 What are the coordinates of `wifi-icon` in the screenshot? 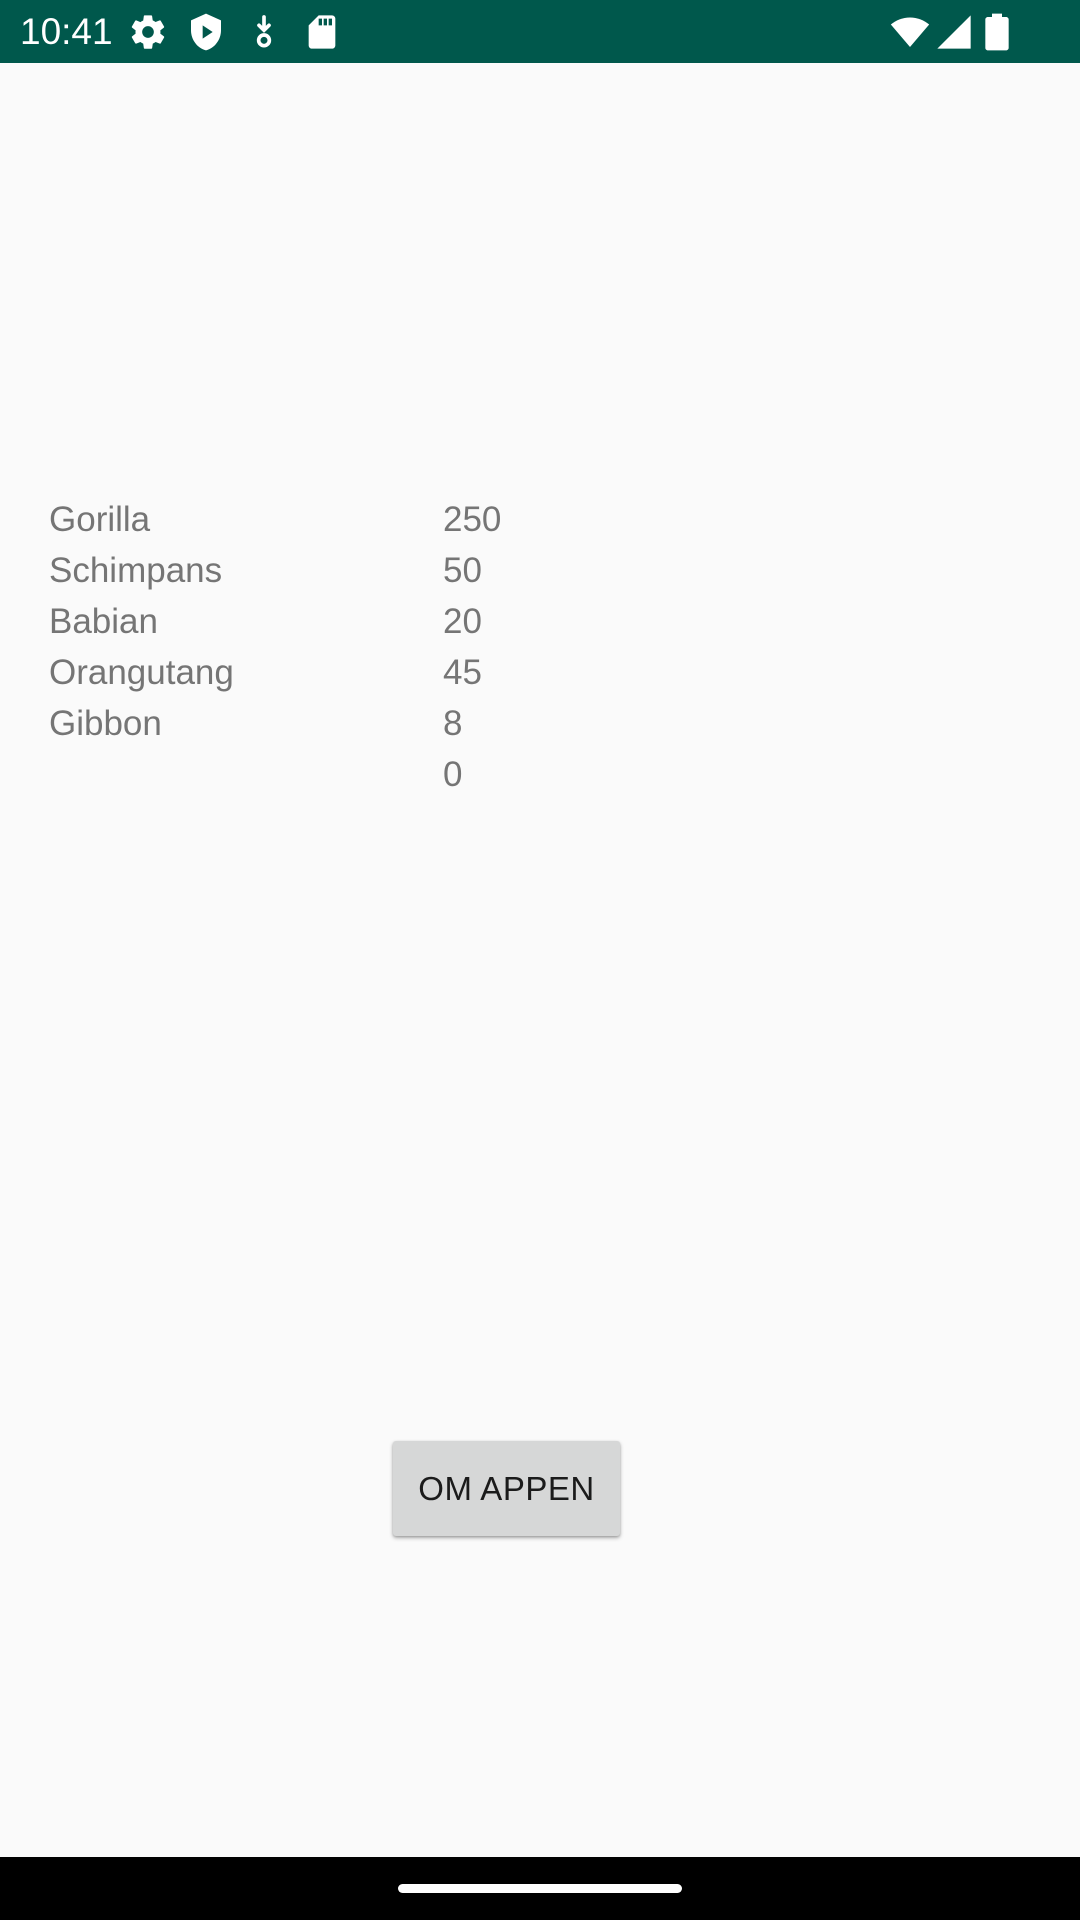 It's located at (910, 32).